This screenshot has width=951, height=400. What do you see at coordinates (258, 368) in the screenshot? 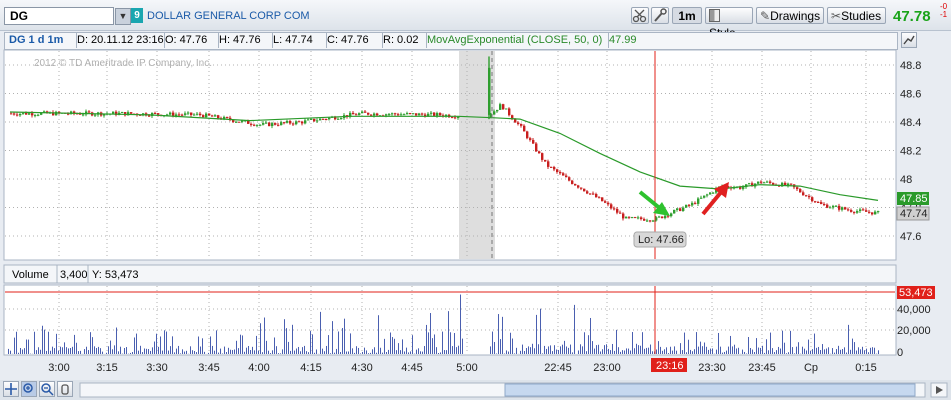
I see `time-tick-label: 4:00` at bounding box center [258, 368].